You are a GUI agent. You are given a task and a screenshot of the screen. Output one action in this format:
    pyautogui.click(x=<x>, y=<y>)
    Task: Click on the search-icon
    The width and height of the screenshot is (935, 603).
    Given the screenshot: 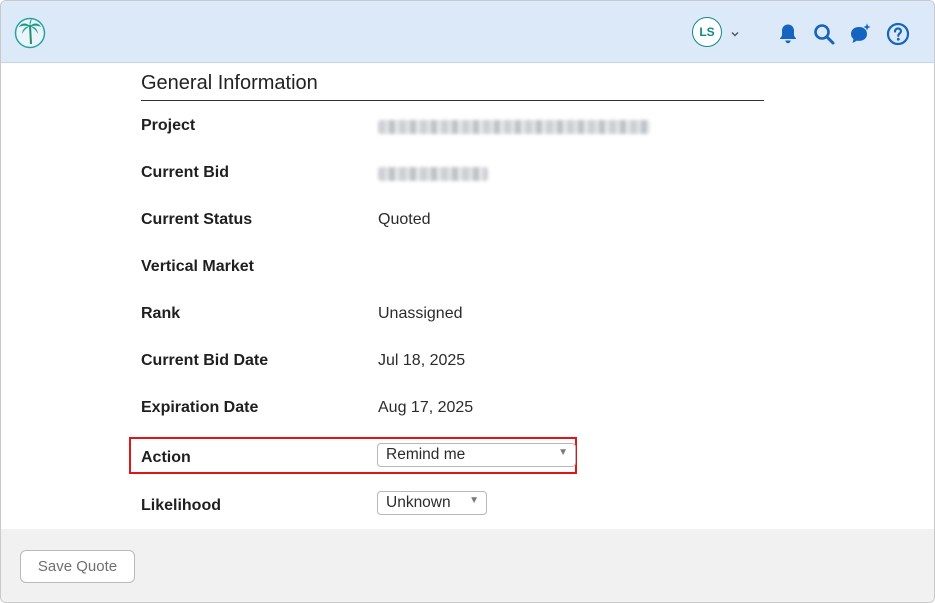 What is the action you would take?
    pyautogui.click(x=824, y=34)
    